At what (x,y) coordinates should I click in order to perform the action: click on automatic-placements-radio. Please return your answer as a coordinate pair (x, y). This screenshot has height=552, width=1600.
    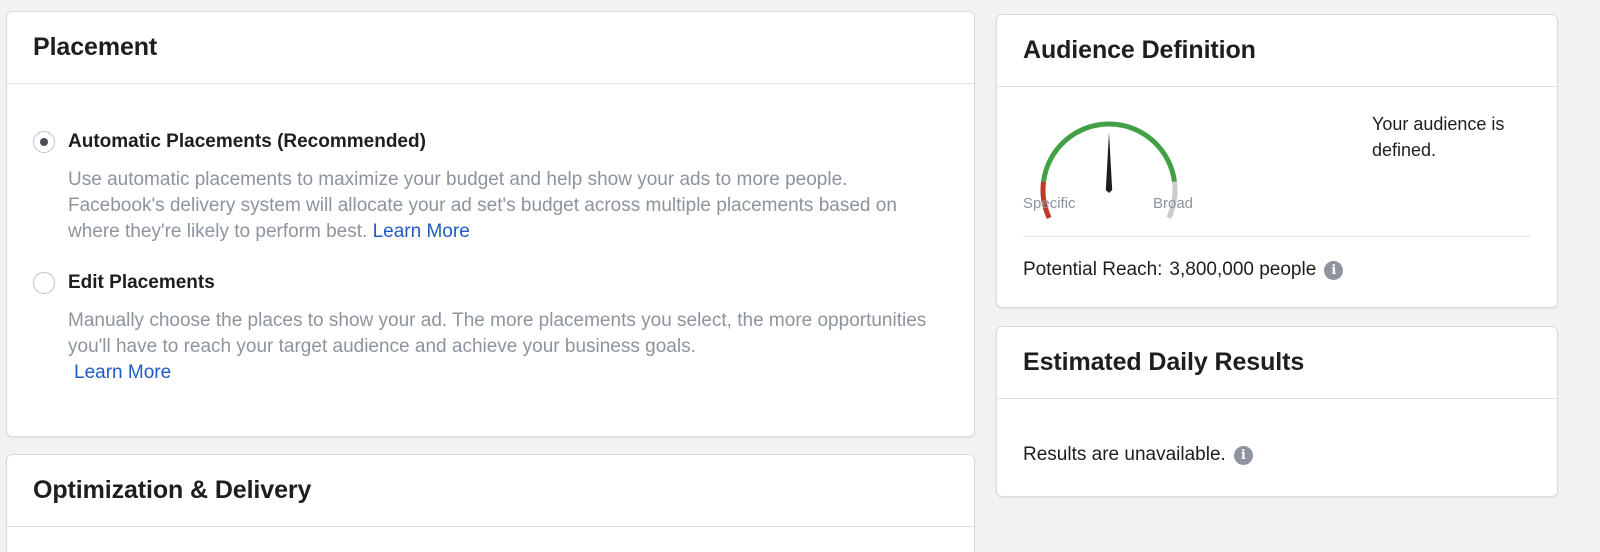
    Looking at the image, I should click on (44, 142).